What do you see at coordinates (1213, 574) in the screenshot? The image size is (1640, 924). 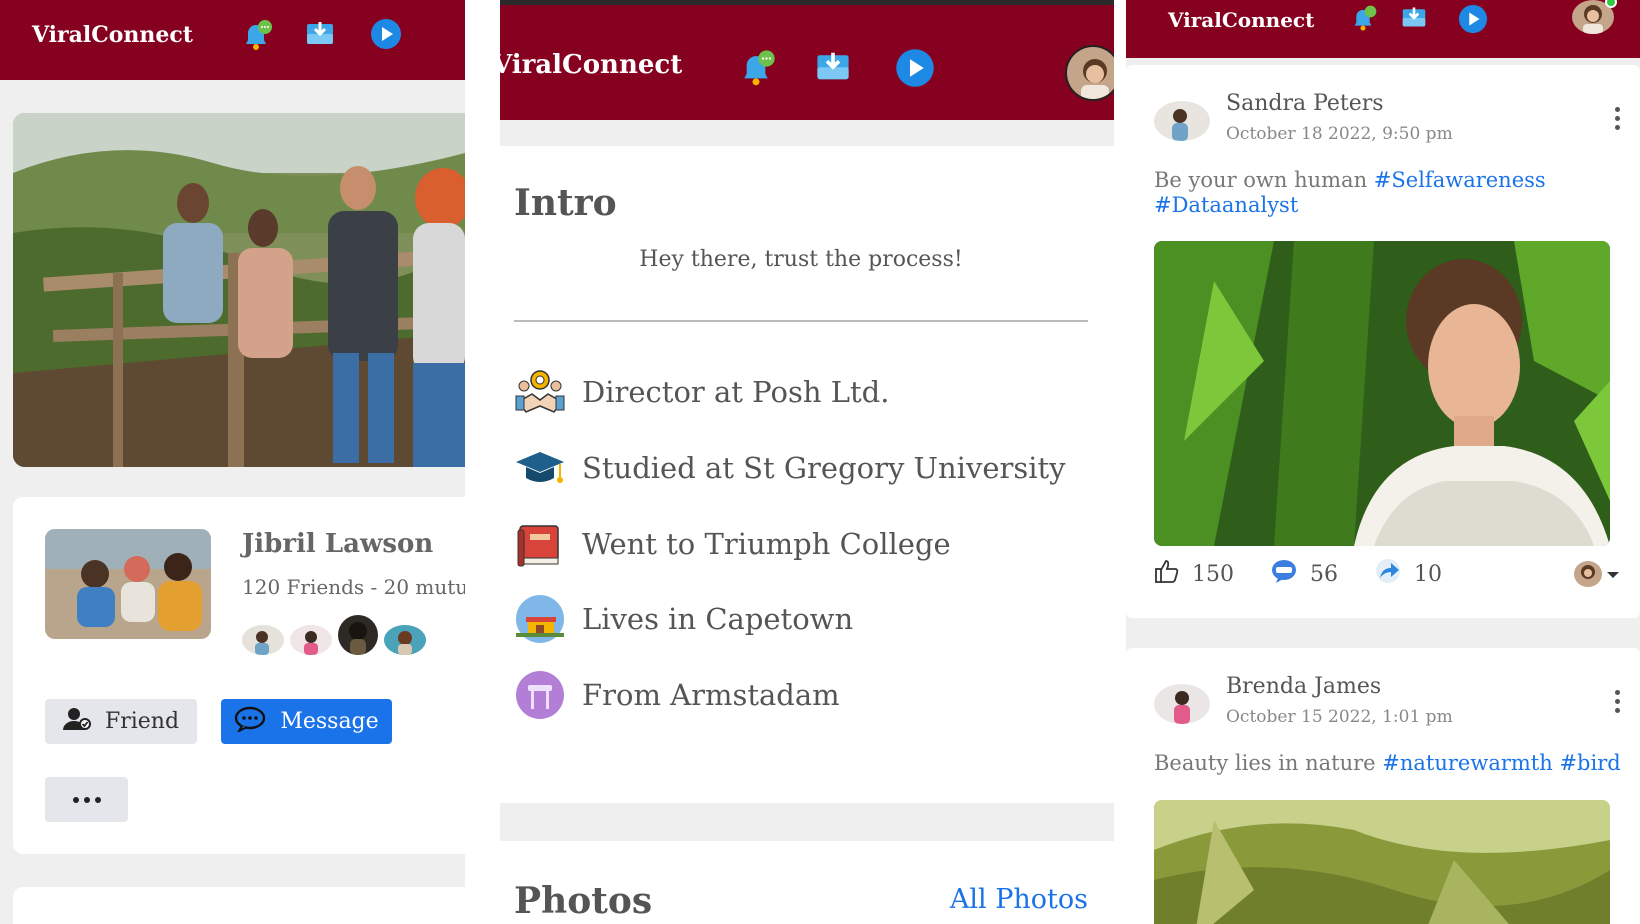 I see `like-count: 150` at bounding box center [1213, 574].